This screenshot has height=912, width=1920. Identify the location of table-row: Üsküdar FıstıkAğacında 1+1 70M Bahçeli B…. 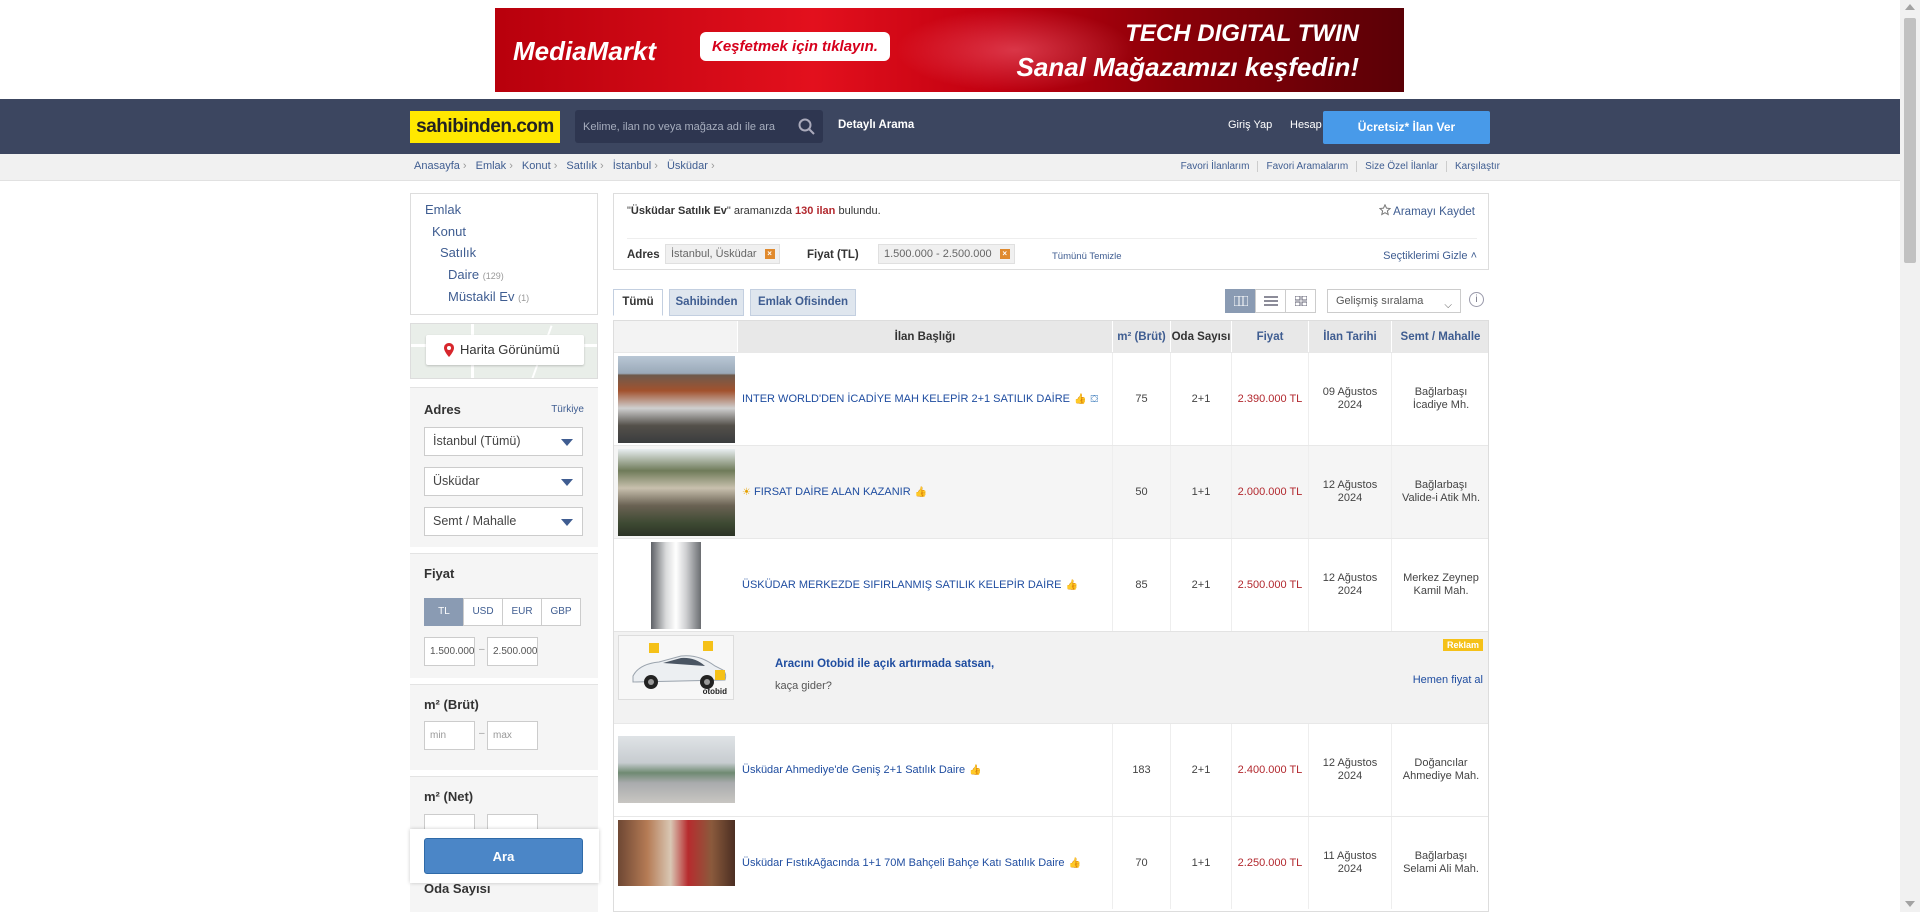
(1051, 862).